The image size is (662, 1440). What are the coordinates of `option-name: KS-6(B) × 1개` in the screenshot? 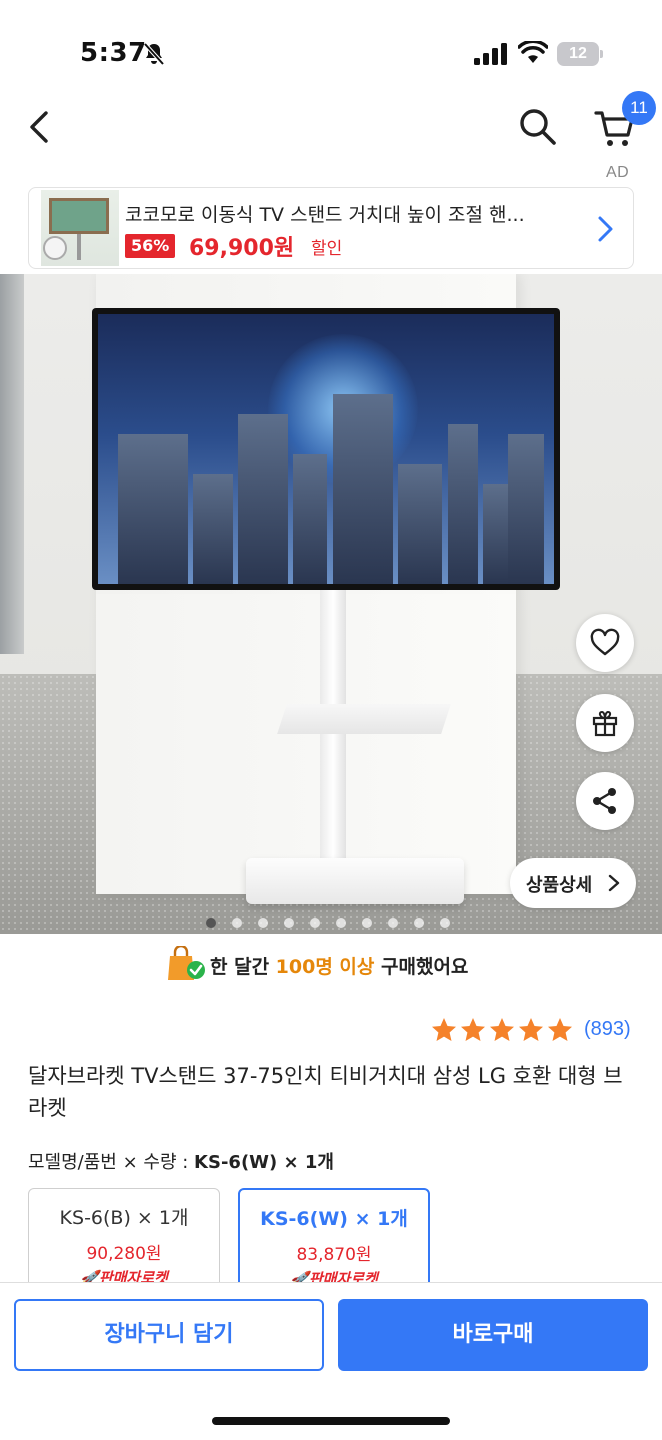 It's located at (124, 1218).